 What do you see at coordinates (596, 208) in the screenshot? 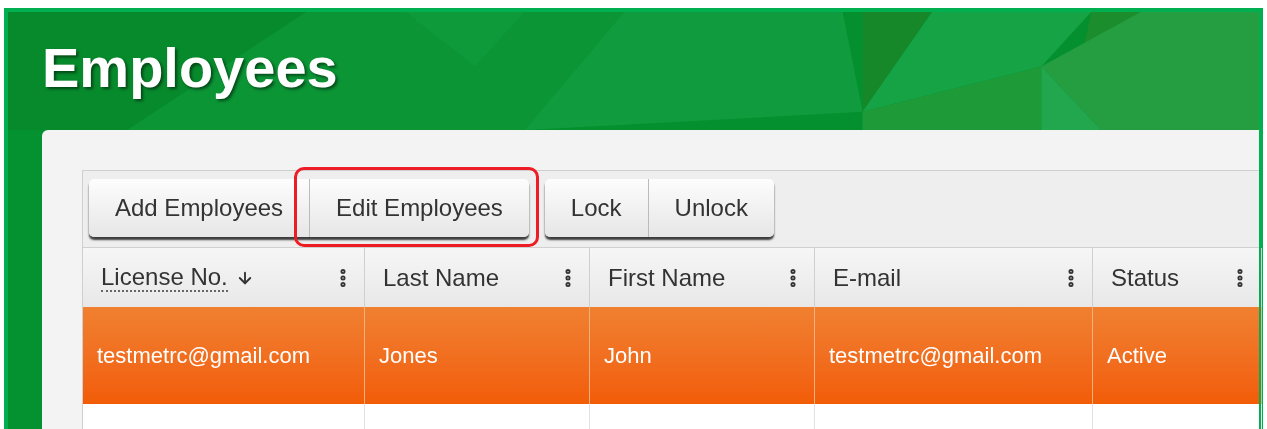
I see `toolbar-button: Lock` at bounding box center [596, 208].